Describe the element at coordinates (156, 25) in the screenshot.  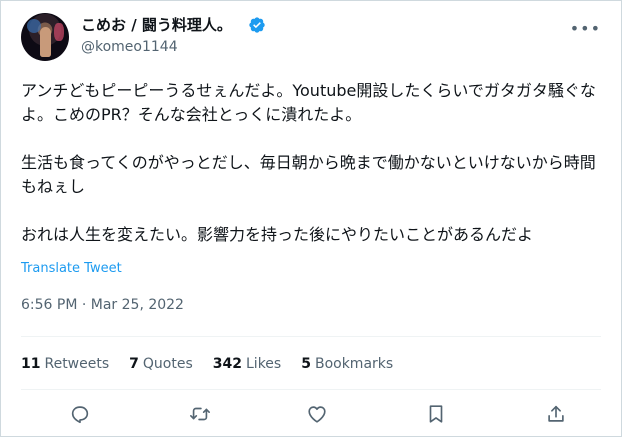
I see `author-name: こめお / 闘う料理人。` at that location.